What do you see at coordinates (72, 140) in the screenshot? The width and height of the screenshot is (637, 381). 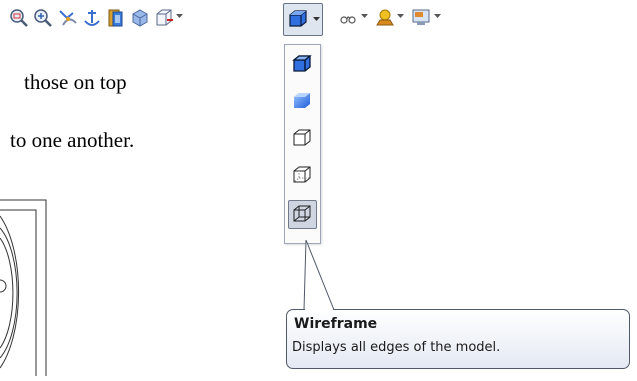 I see `document-text-line-2: to one another.` at bounding box center [72, 140].